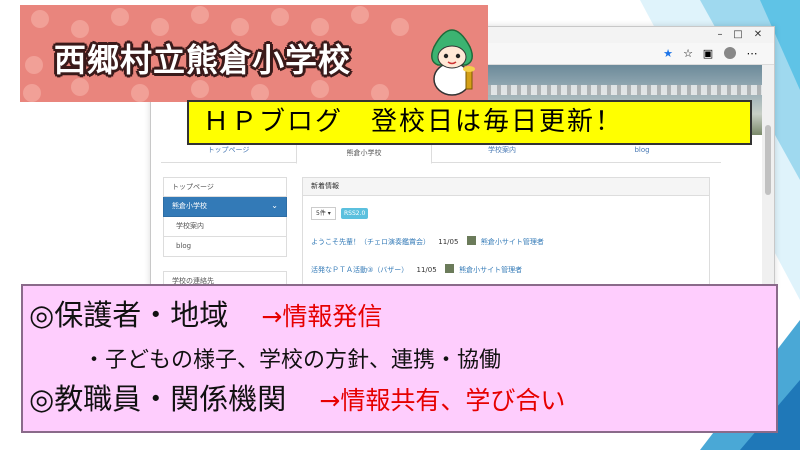  I want to click on news-panel-heading: 新着情報, so click(506, 187).